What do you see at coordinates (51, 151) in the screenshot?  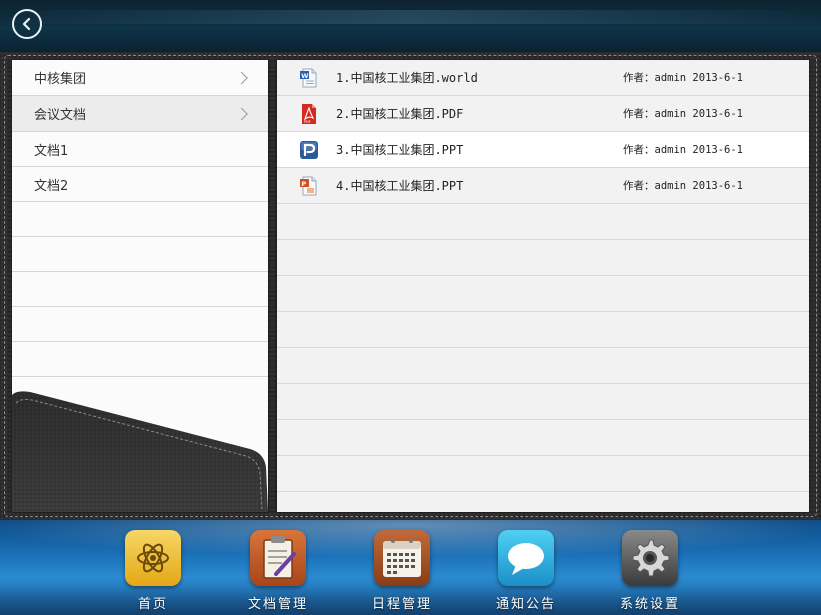 I see `sidebar-item-label: 文档1` at bounding box center [51, 151].